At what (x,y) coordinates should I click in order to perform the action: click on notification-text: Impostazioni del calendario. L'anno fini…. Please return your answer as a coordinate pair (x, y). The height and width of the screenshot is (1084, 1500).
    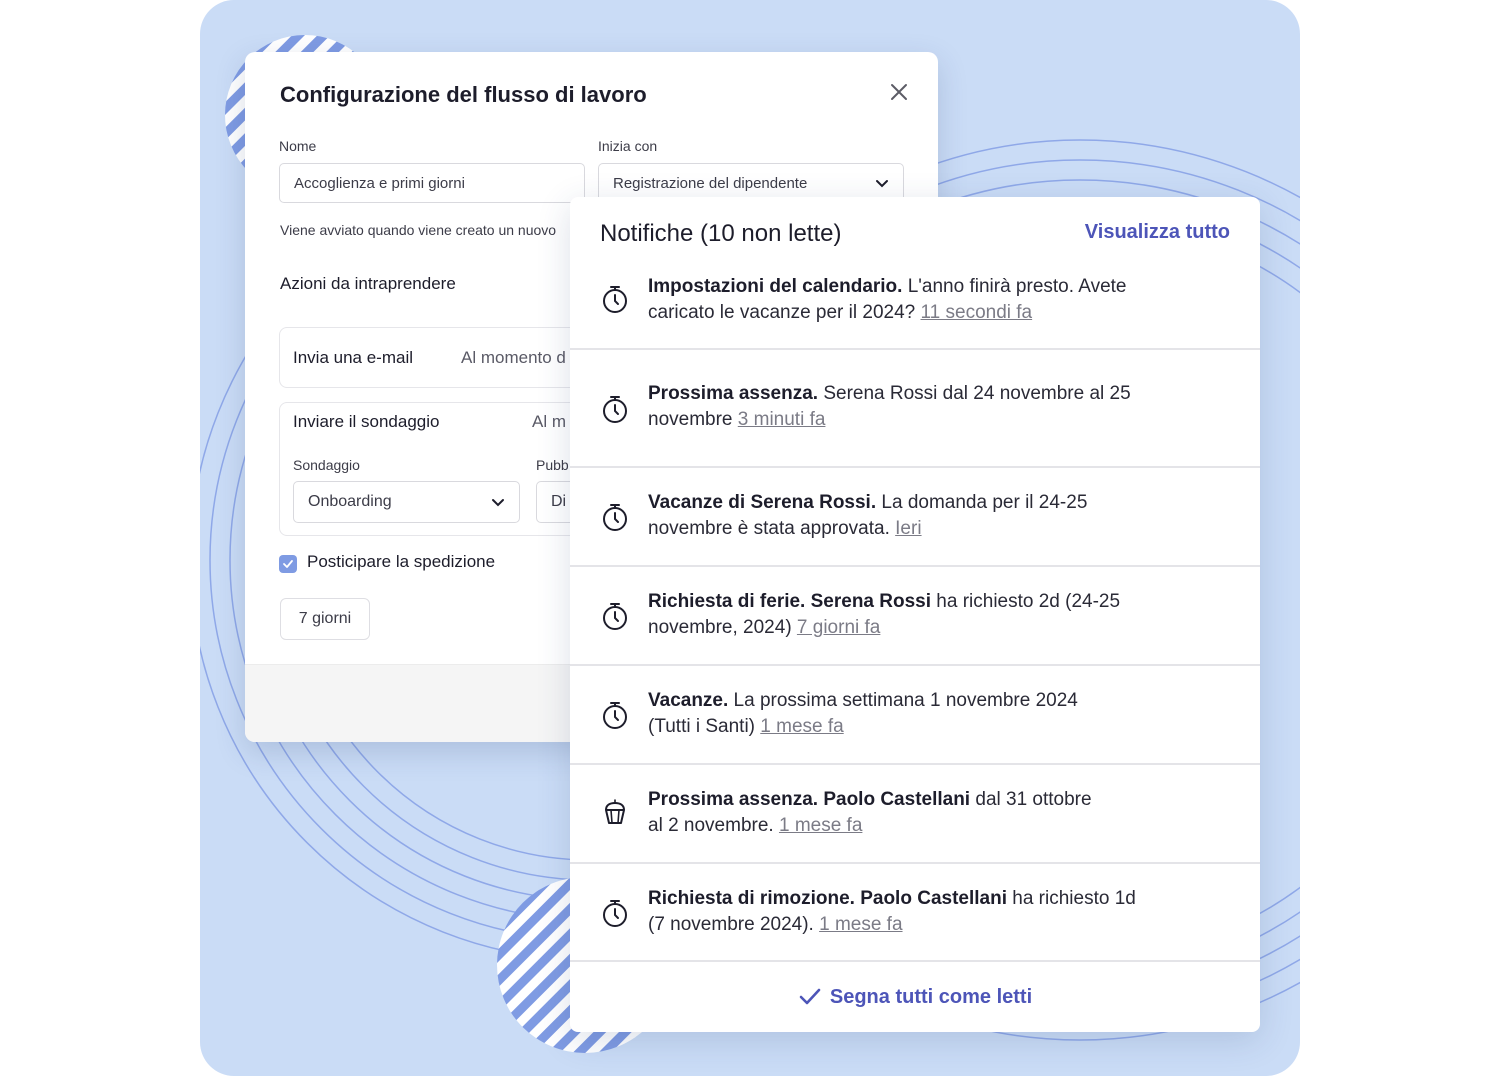
    Looking at the image, I should click on (887, 299).